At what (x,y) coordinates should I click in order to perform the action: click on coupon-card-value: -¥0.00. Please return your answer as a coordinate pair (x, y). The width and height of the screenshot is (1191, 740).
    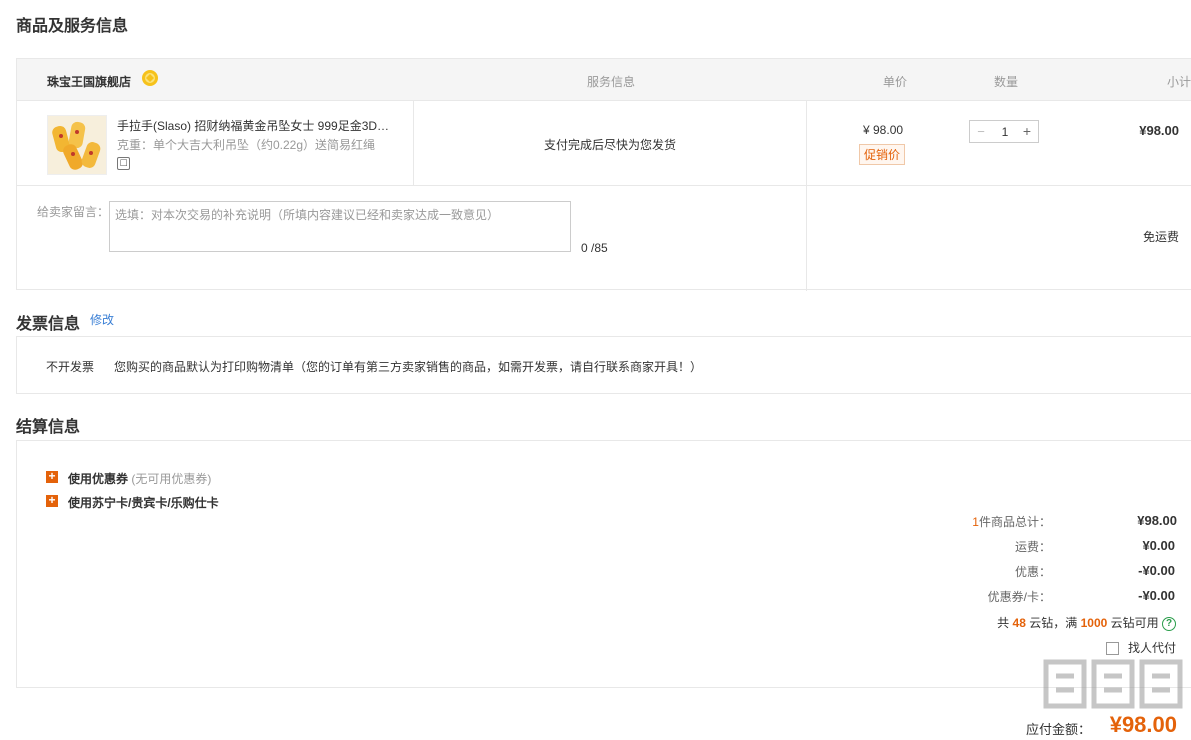
    Looking at the image, I should click on (1156, 595).